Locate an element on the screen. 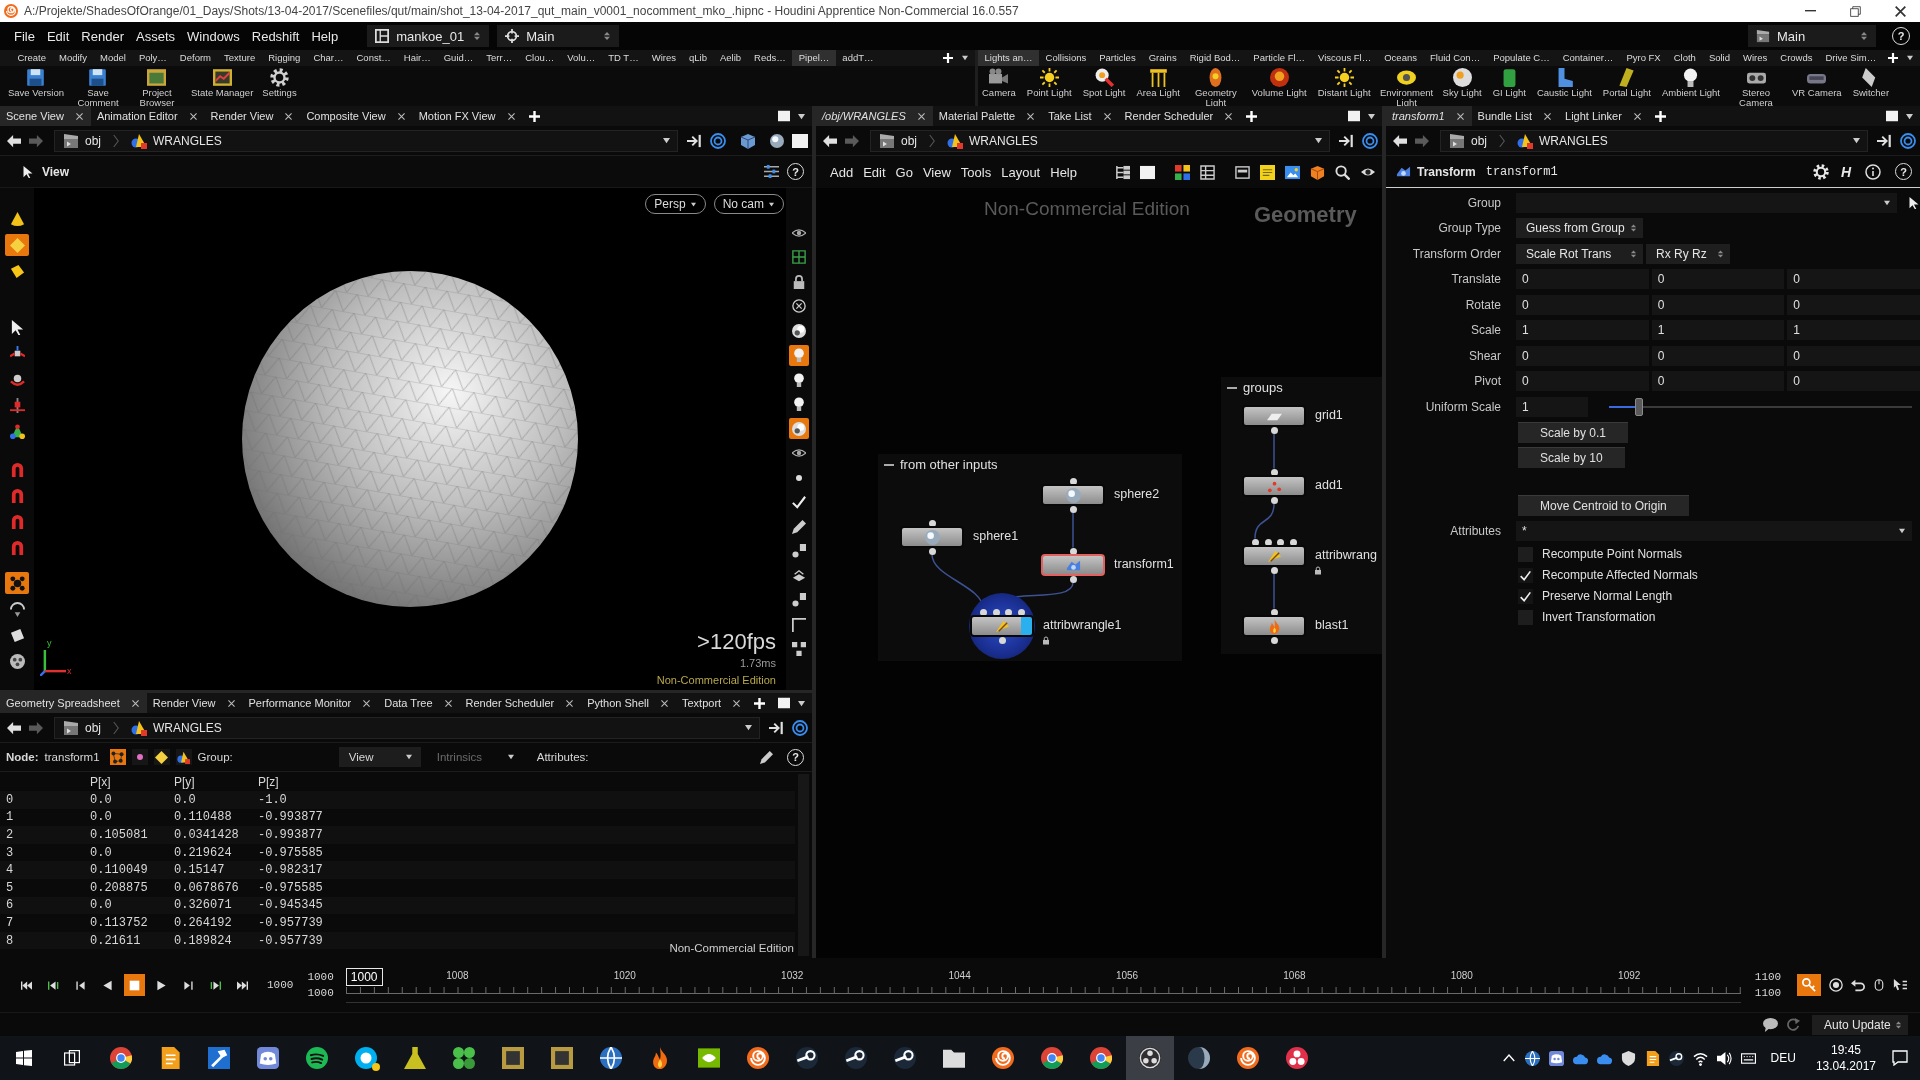 The image size is (1920, 1080). pointer-icon is located at coordinates (28, 171).